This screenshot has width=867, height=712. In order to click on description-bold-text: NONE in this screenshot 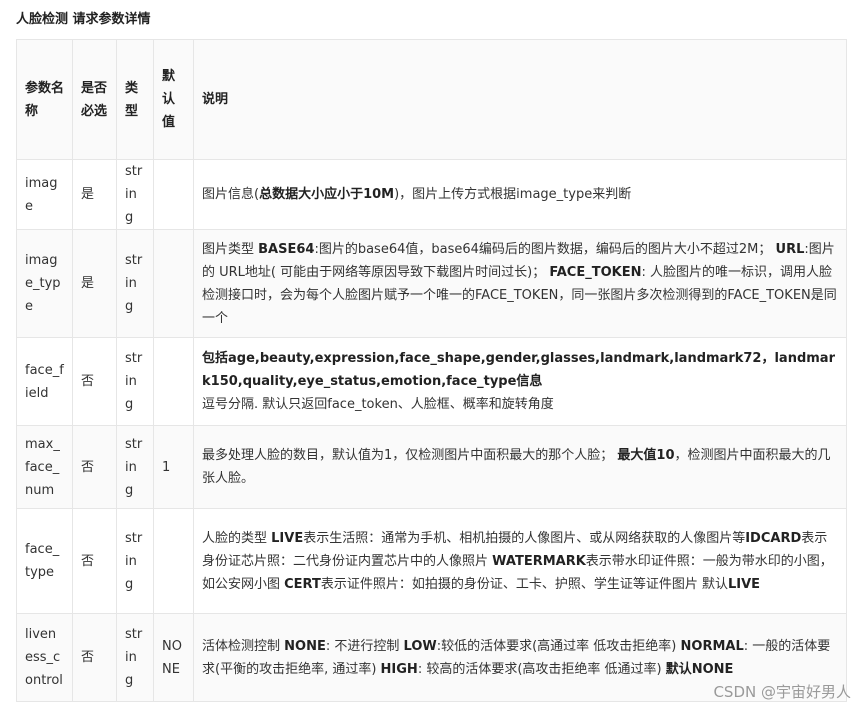, I will do `click(305, 646)`.